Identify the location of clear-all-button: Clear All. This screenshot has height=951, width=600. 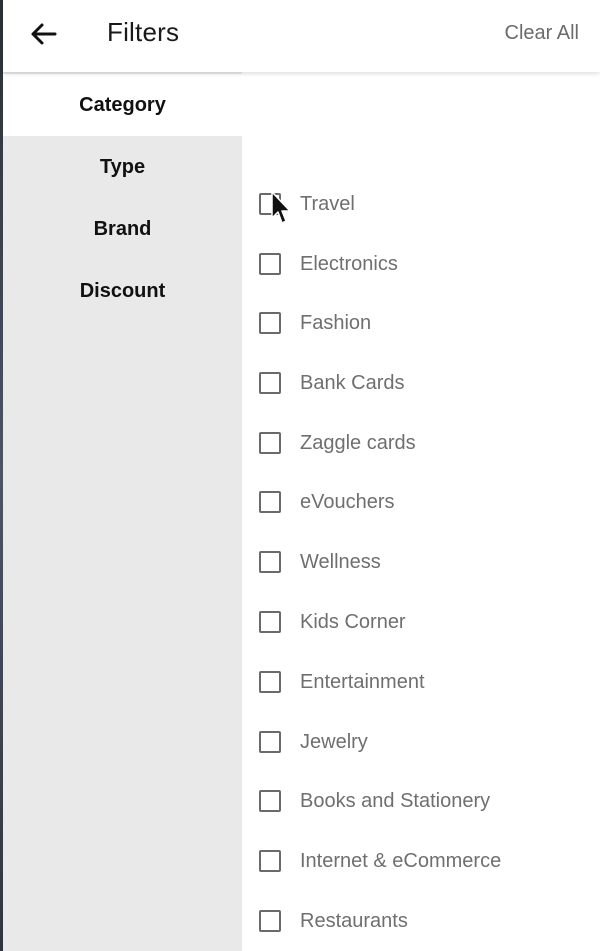
(542, 33).